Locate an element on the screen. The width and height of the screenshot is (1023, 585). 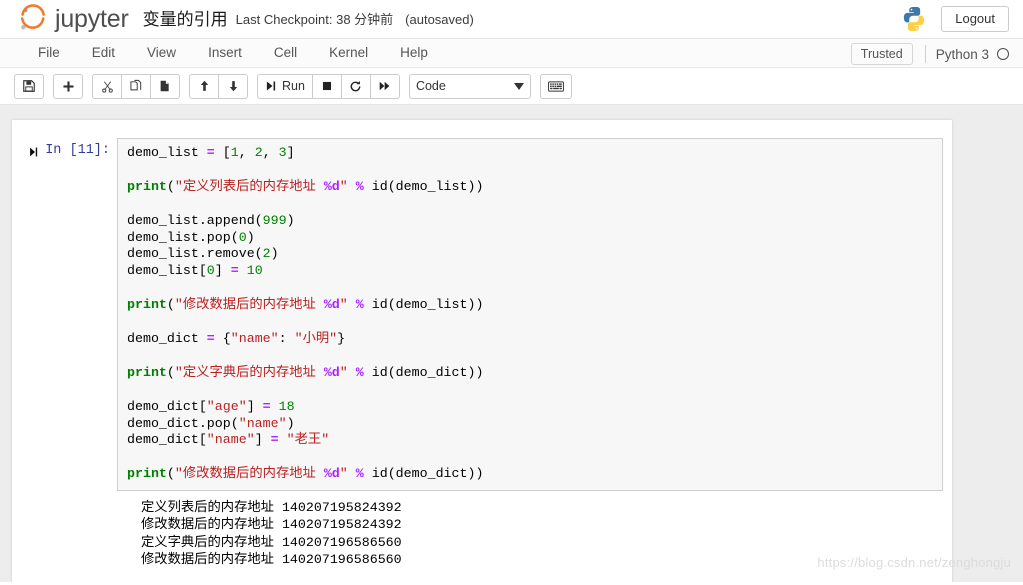
code-line: print("定义字典后的内存地址 %d" % id(demo_dict)) is located at coordinates (305, 372).